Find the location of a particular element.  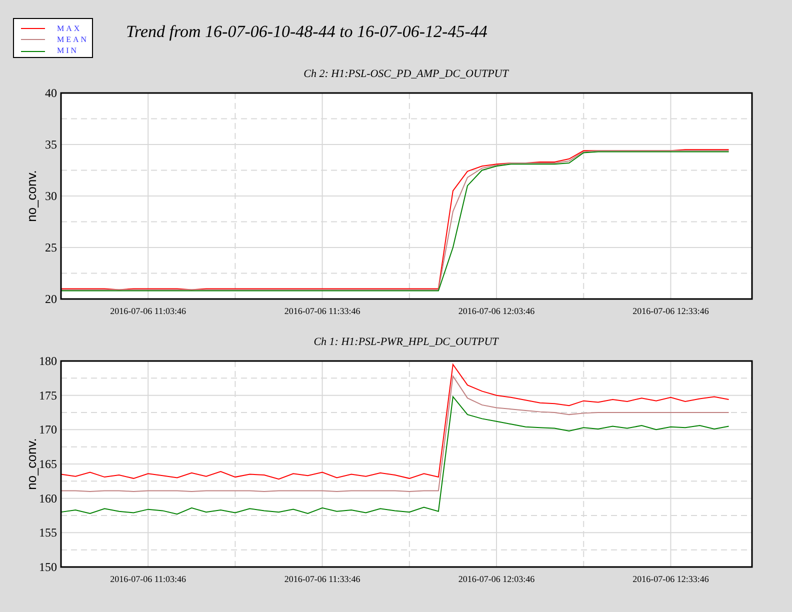

axis-tick-label: 40 is located at coordinates (51, 93).